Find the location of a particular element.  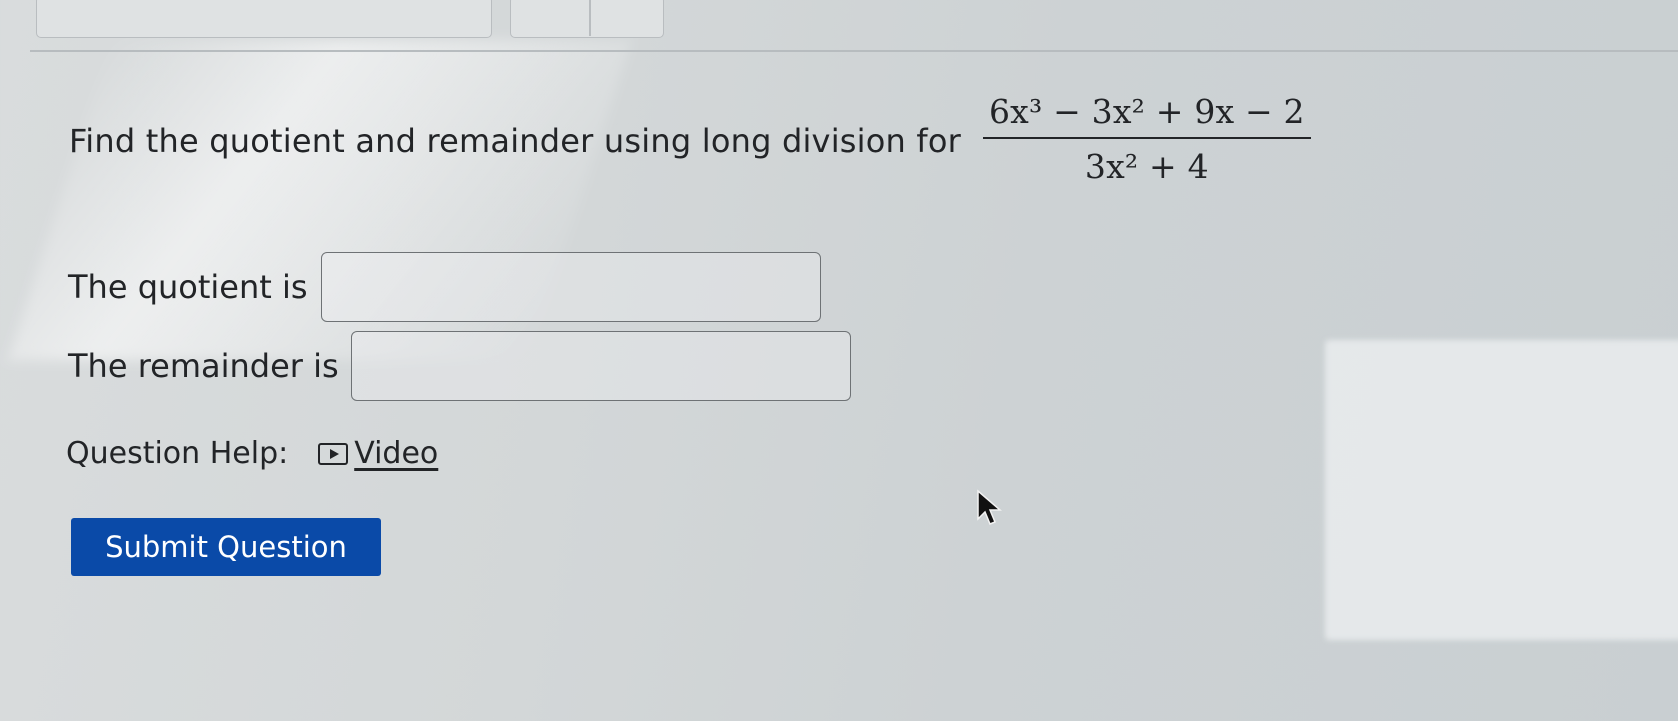

question-help: Question Help: Video is located at coordinates (252, 453).